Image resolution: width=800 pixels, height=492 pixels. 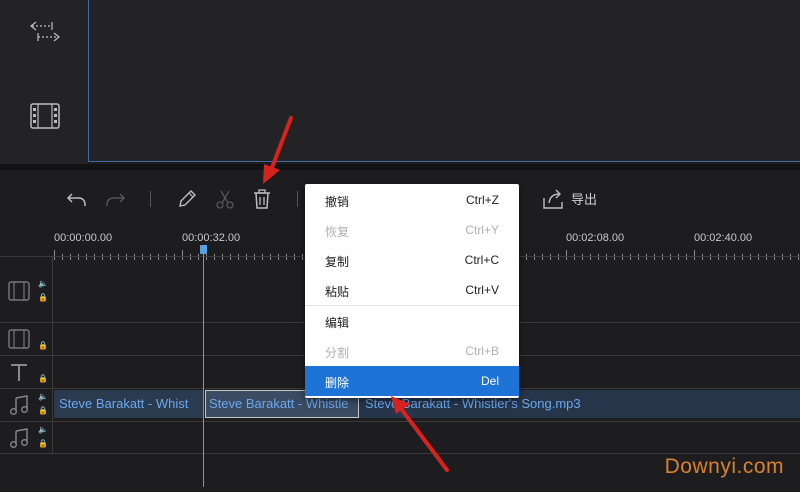 What do you see at coordinates (281, 144) in the screenshot?
I see `arrow-to-trash` at bounding box center [281, 144].